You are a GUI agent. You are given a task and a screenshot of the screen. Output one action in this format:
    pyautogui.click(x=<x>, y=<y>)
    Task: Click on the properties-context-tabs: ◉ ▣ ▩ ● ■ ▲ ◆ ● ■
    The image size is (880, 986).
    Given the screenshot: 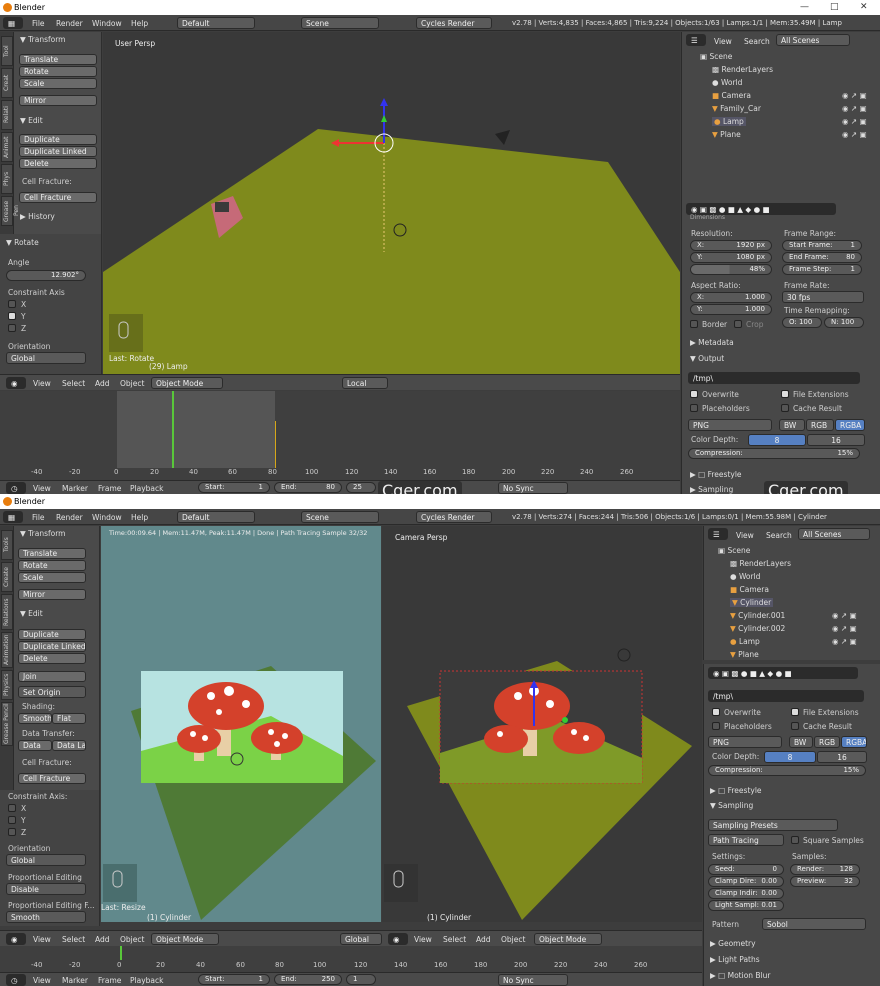 What is the action you would take?
    pyautogui.click(x=783, y=673)
    